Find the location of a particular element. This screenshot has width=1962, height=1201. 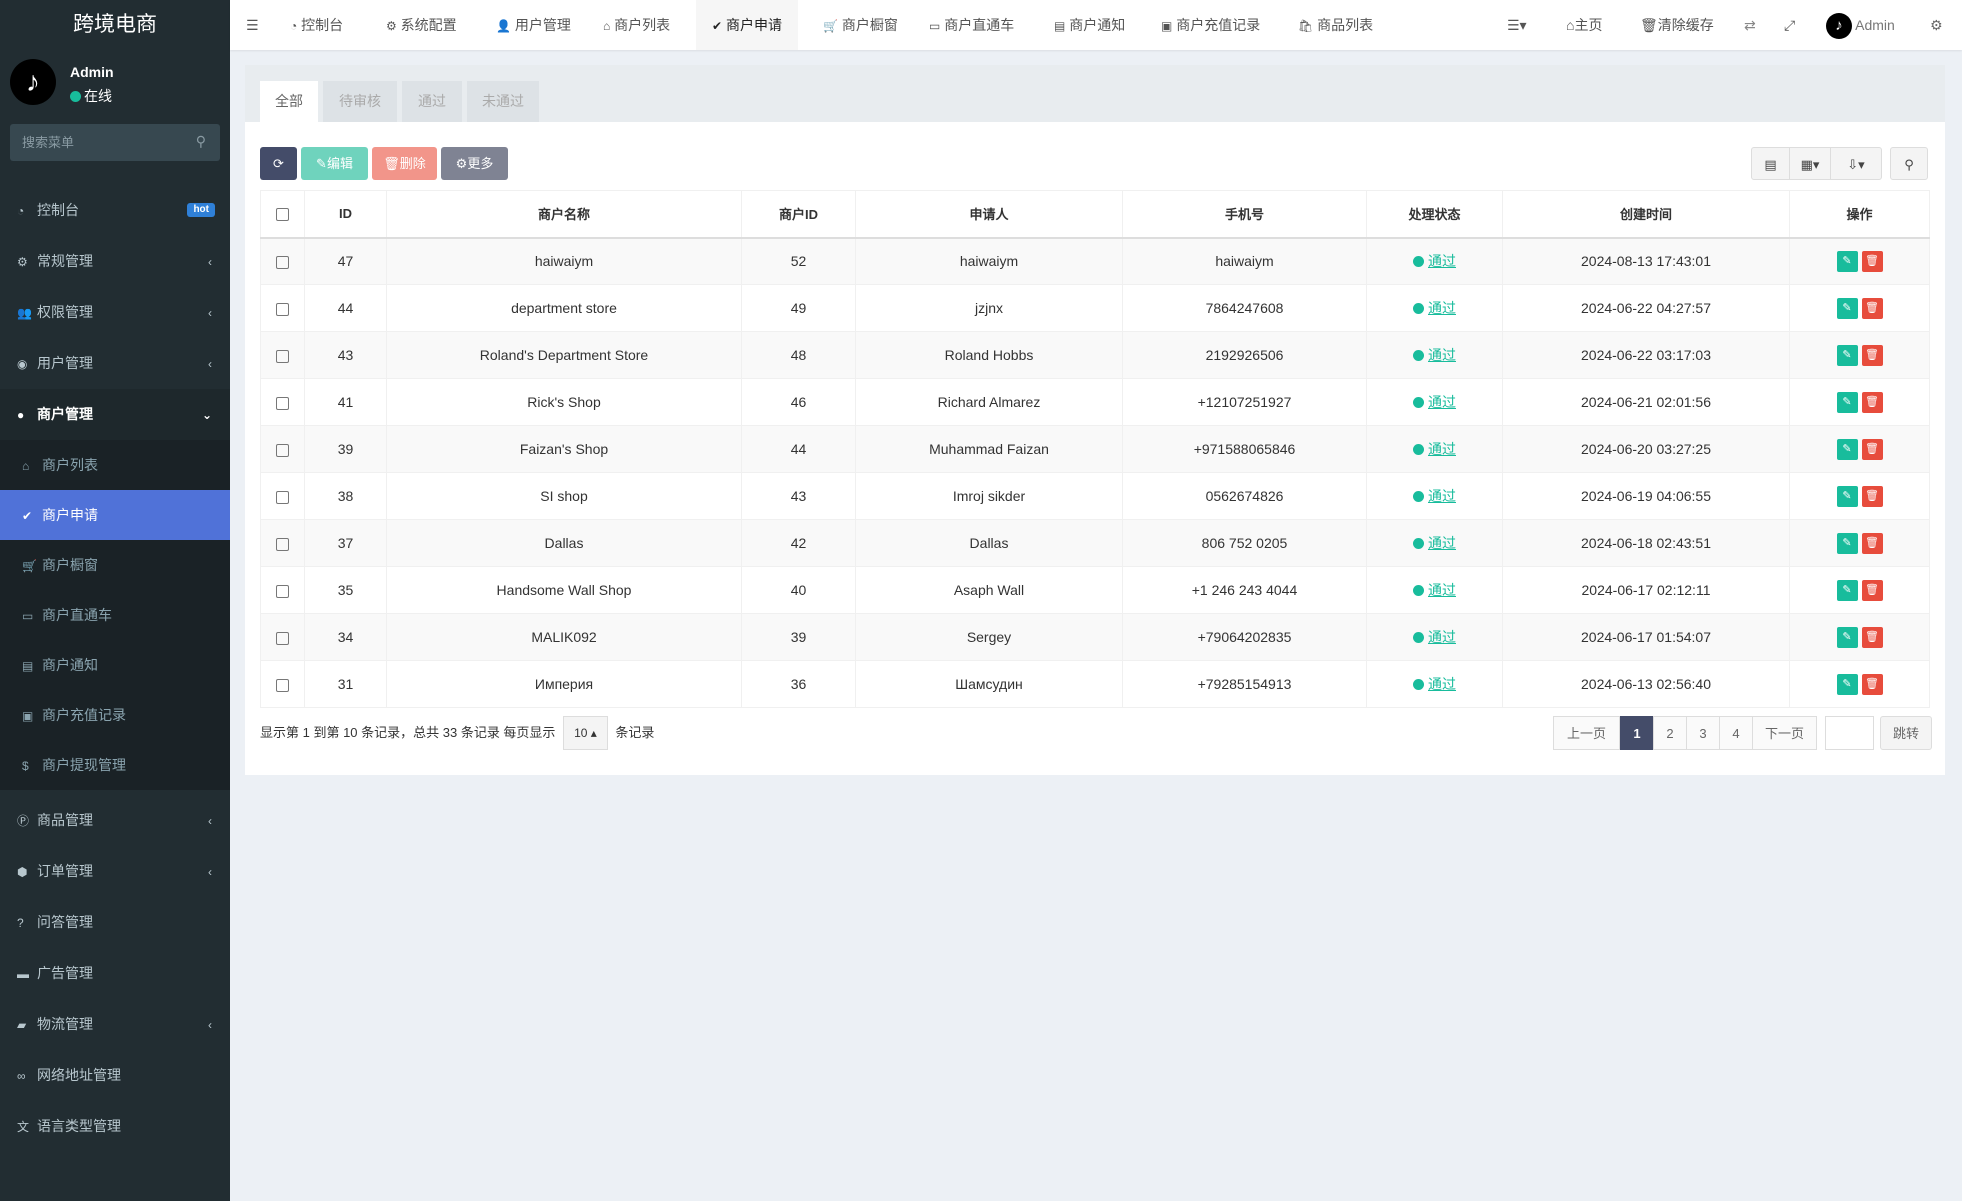

page-button-3: 3 is located at coordinates (1703, 733).